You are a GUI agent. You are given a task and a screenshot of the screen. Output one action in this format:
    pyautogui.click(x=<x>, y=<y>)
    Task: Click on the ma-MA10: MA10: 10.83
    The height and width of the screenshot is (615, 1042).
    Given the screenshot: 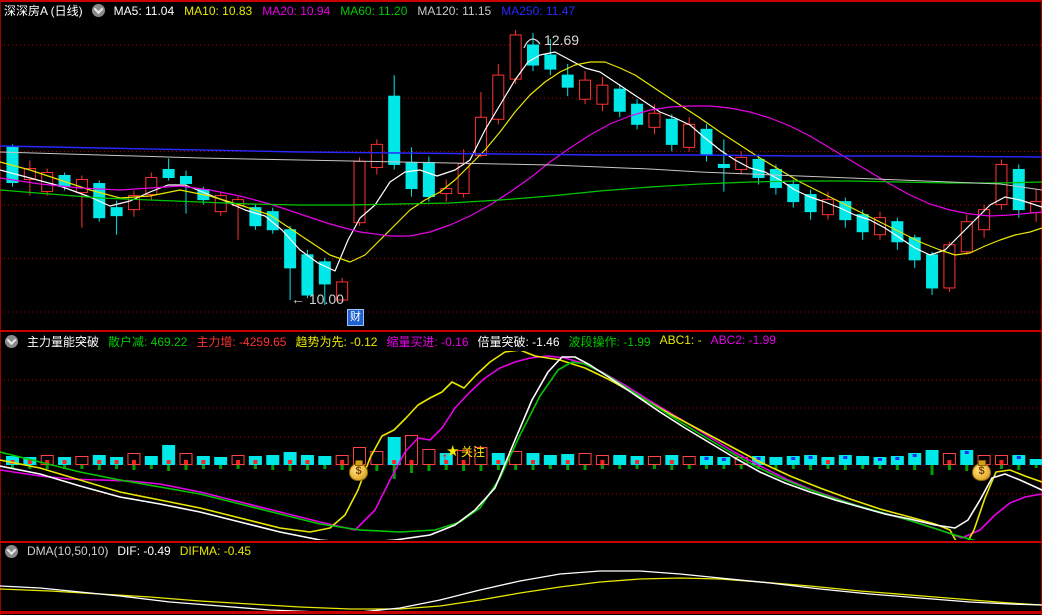 What is the action you would take?
    pyautogui.click(x=218, y=10)
    